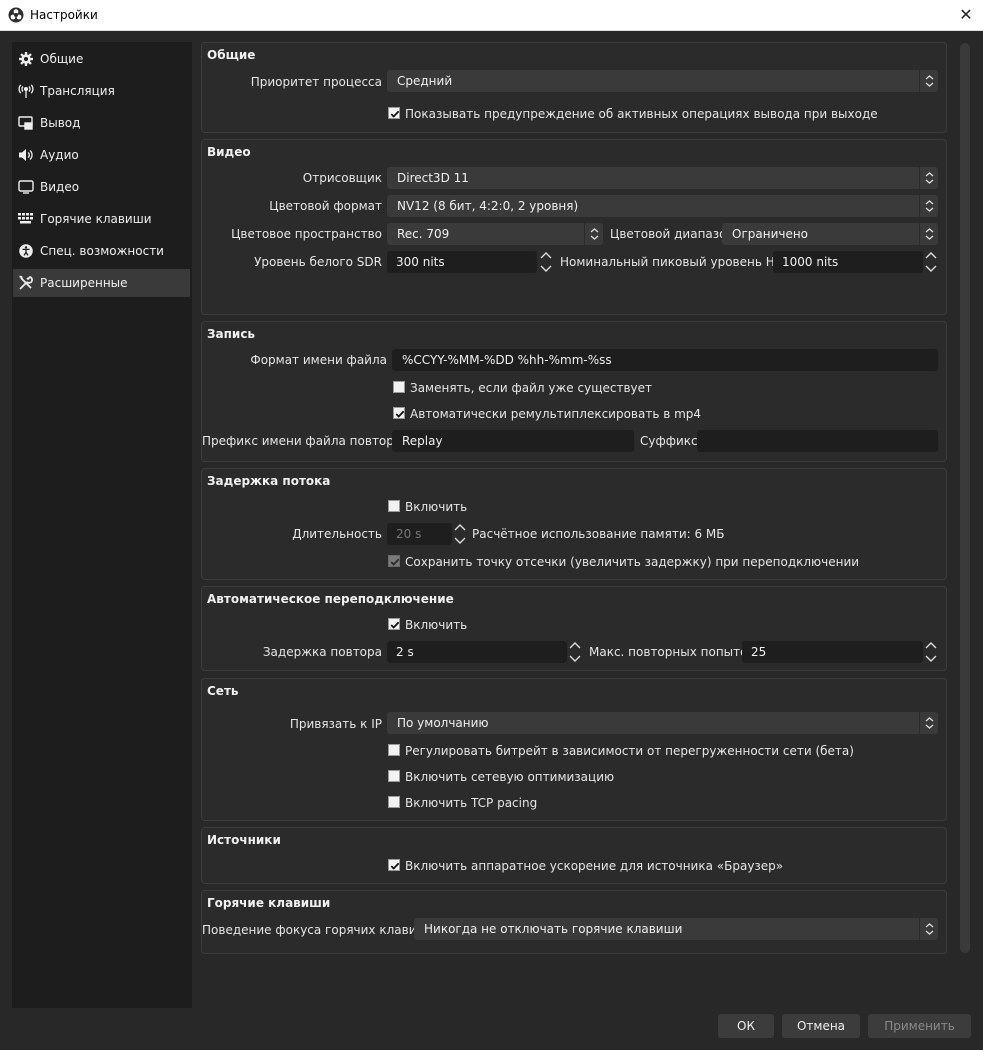 Image resolution: width=983 pixels, height=1050 pixels. Describe the element at coordinates (318, 262) in the screenshot. I see `sdr-label: Уровень белого SDR` at that location.